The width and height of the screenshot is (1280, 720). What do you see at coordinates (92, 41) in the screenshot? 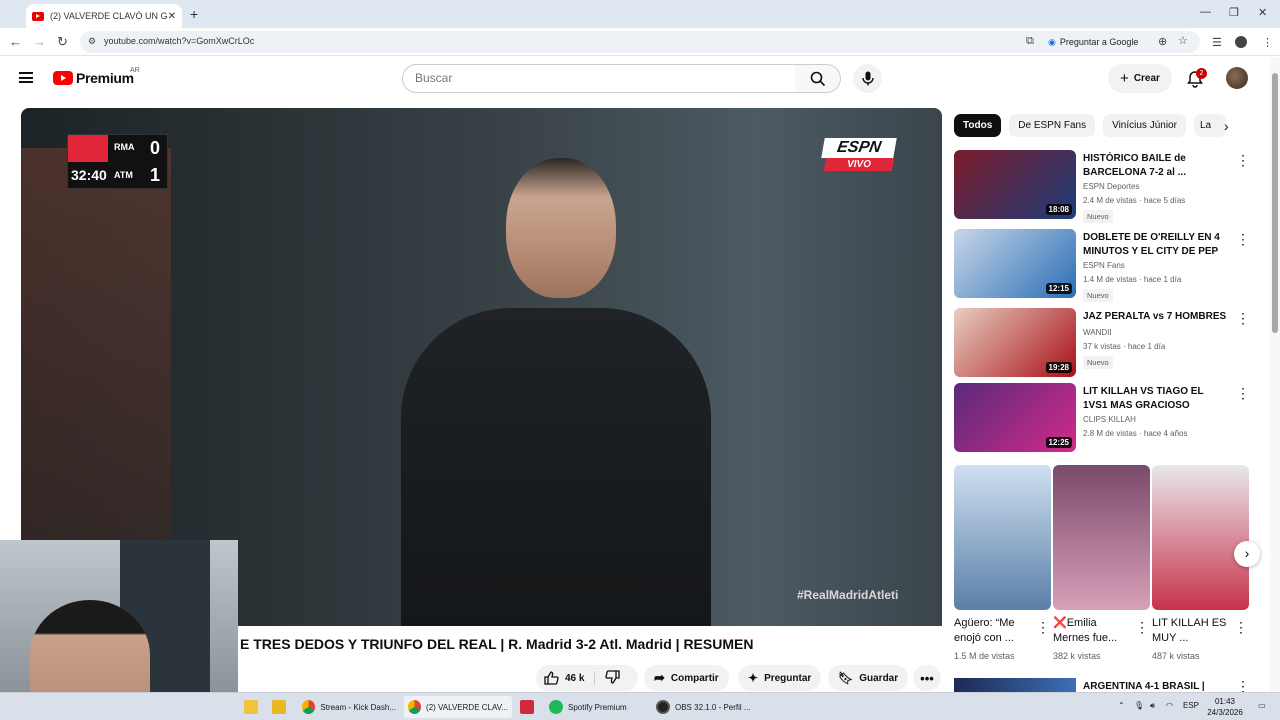
I see `site-info-icon: ⚙` at bounding box center [92, 41].